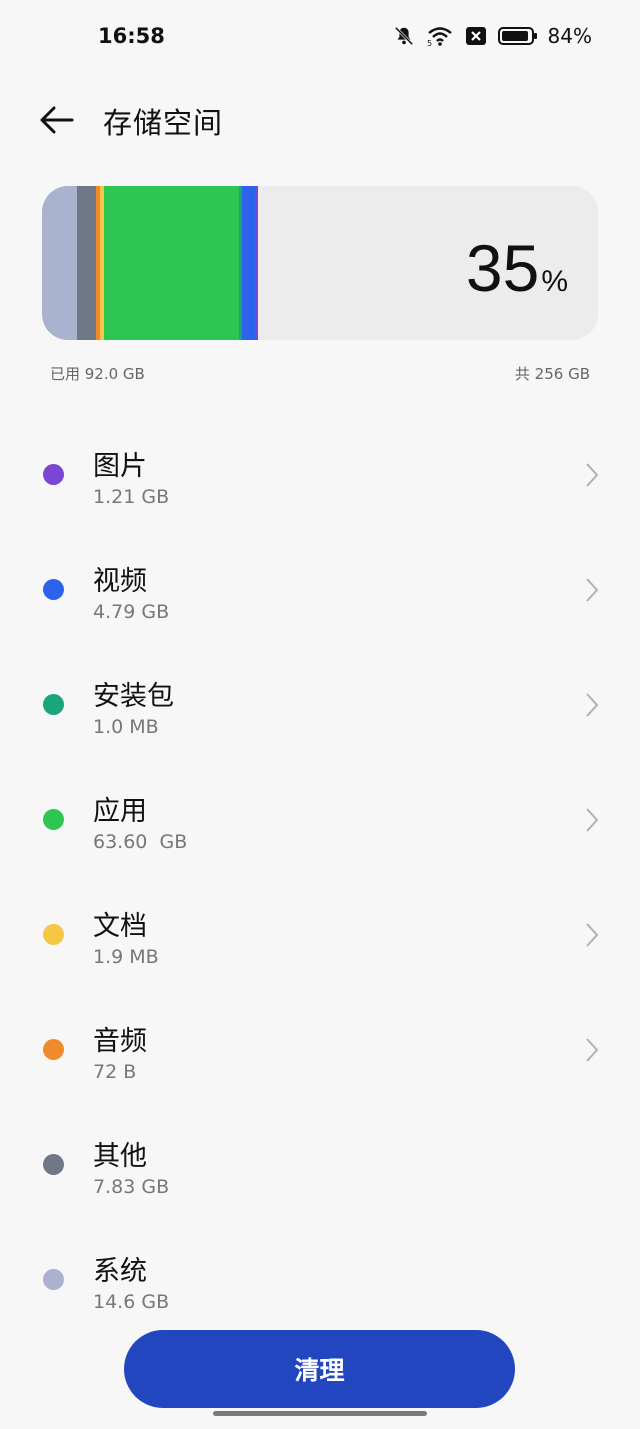 This screenshot has height=1429, width=640. Describe the element at coordinates (552, 374) in the screenshot. I see `total-storage-label: 共 256 GB` at that location.